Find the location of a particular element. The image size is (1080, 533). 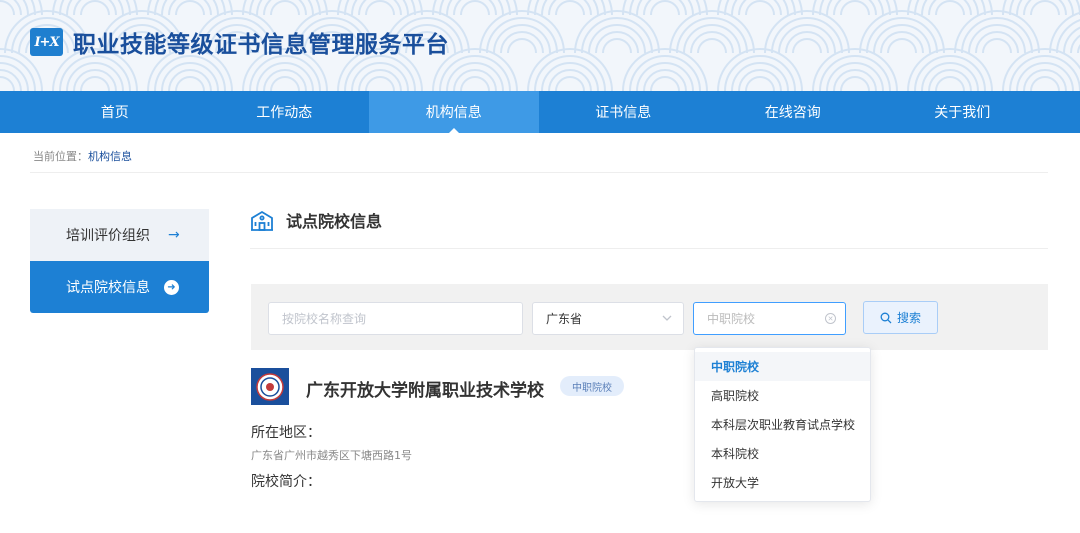

nav-item-certificate-info: 证书信息 is located at coordinates (624, 112).